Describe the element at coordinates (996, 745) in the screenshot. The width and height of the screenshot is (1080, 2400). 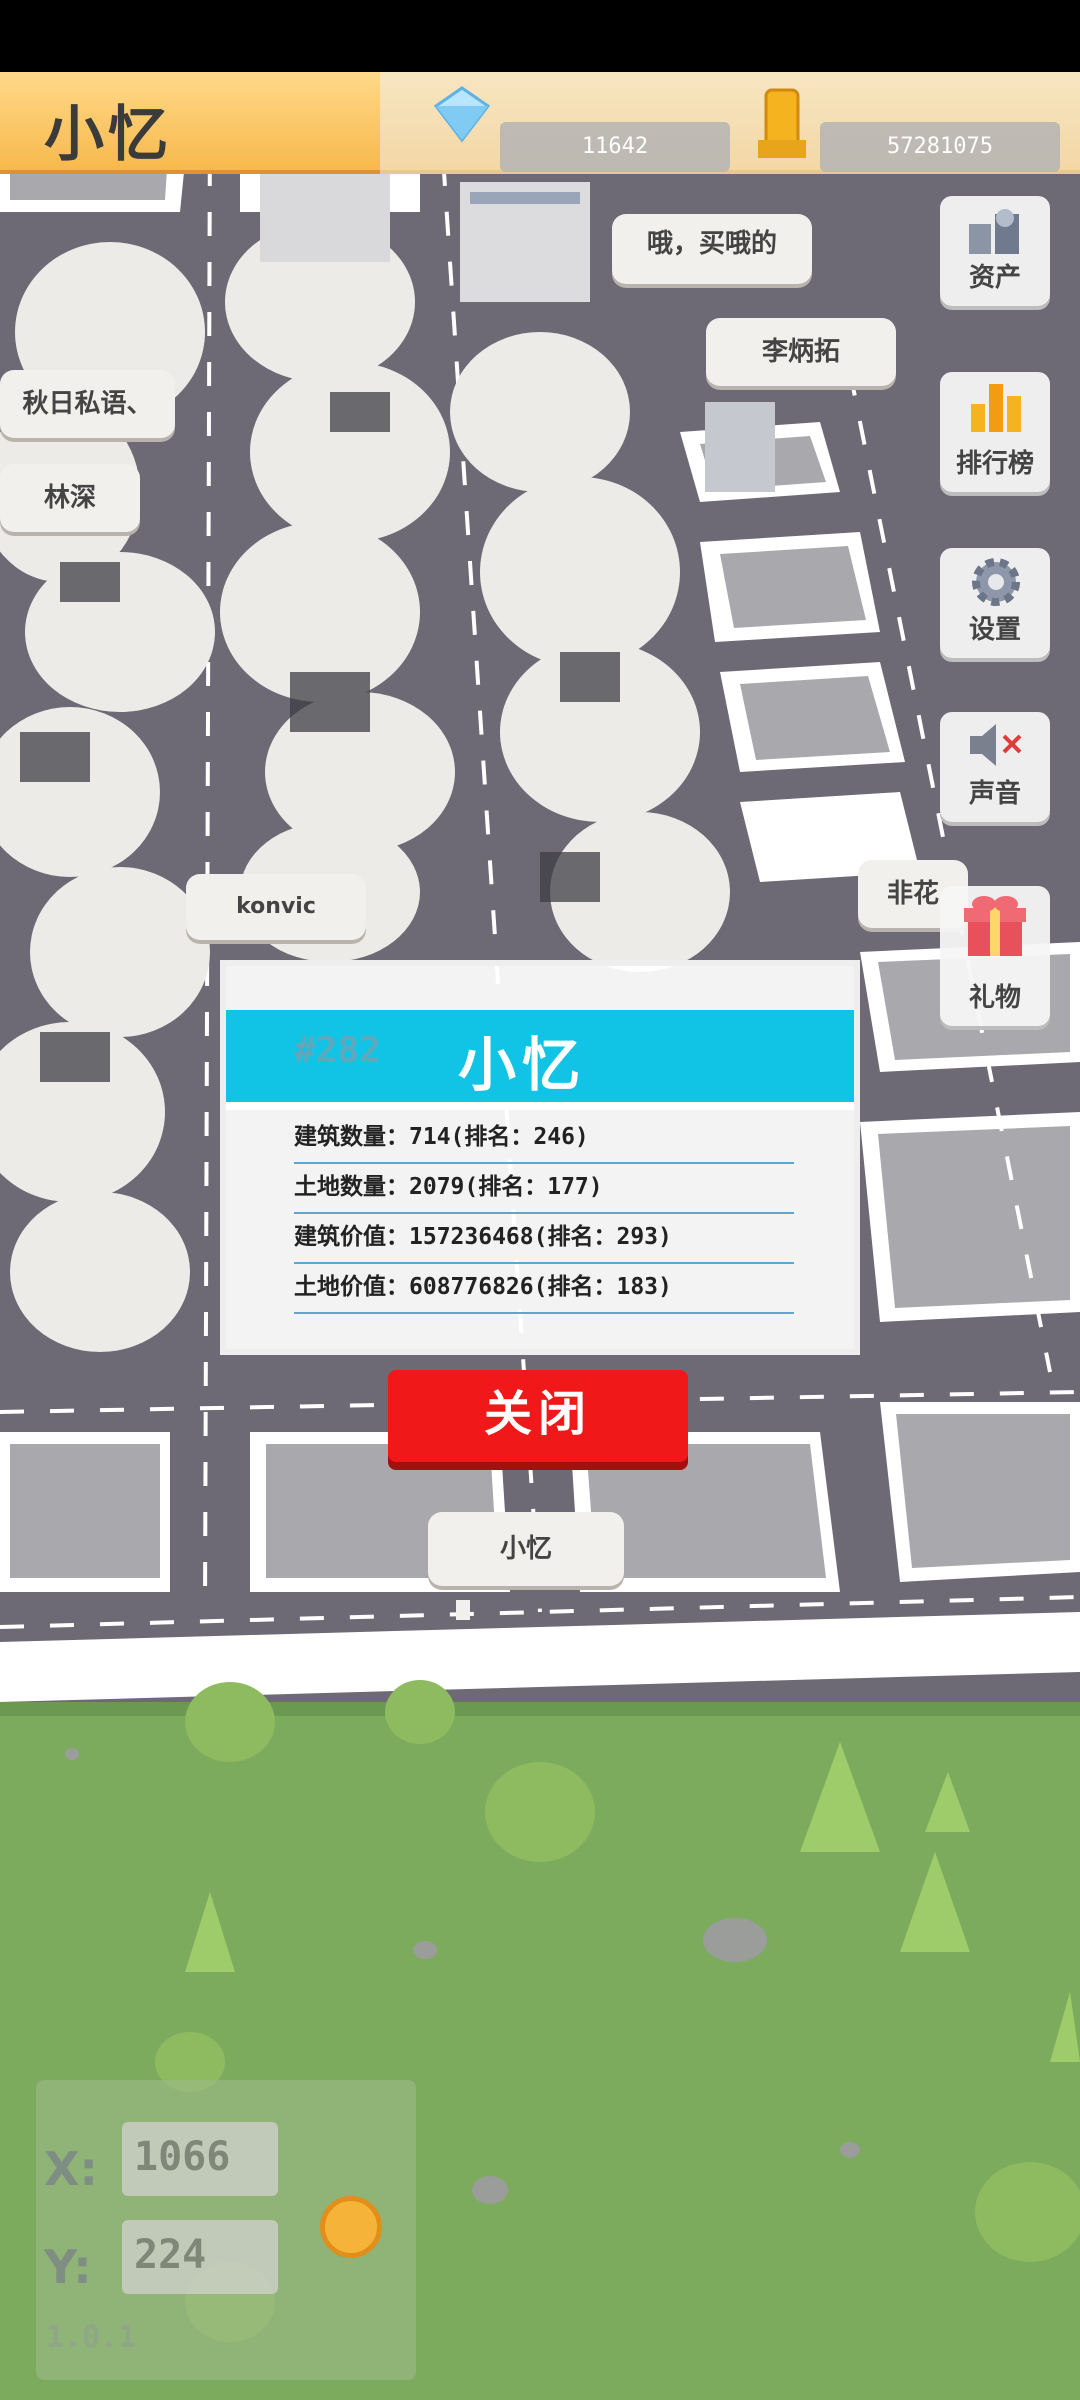
I see `speaker-muted-icon` at that location.